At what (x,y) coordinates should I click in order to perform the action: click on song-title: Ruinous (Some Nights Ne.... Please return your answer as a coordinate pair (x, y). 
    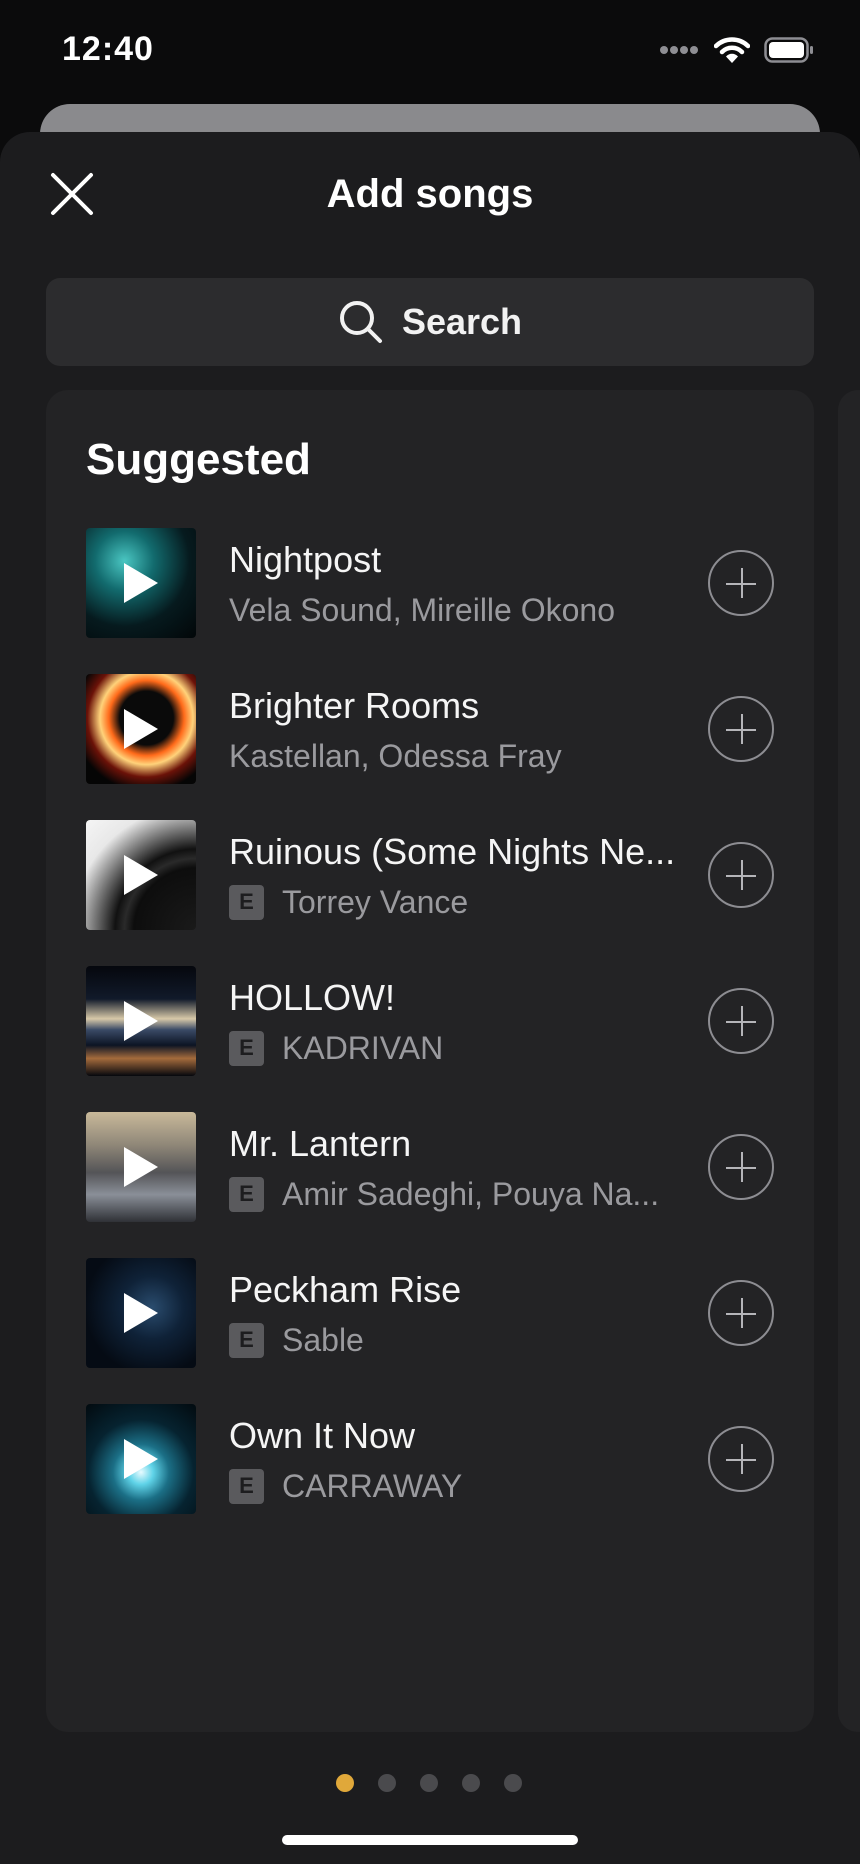
    Looking at the image, I should click on (452, 851).